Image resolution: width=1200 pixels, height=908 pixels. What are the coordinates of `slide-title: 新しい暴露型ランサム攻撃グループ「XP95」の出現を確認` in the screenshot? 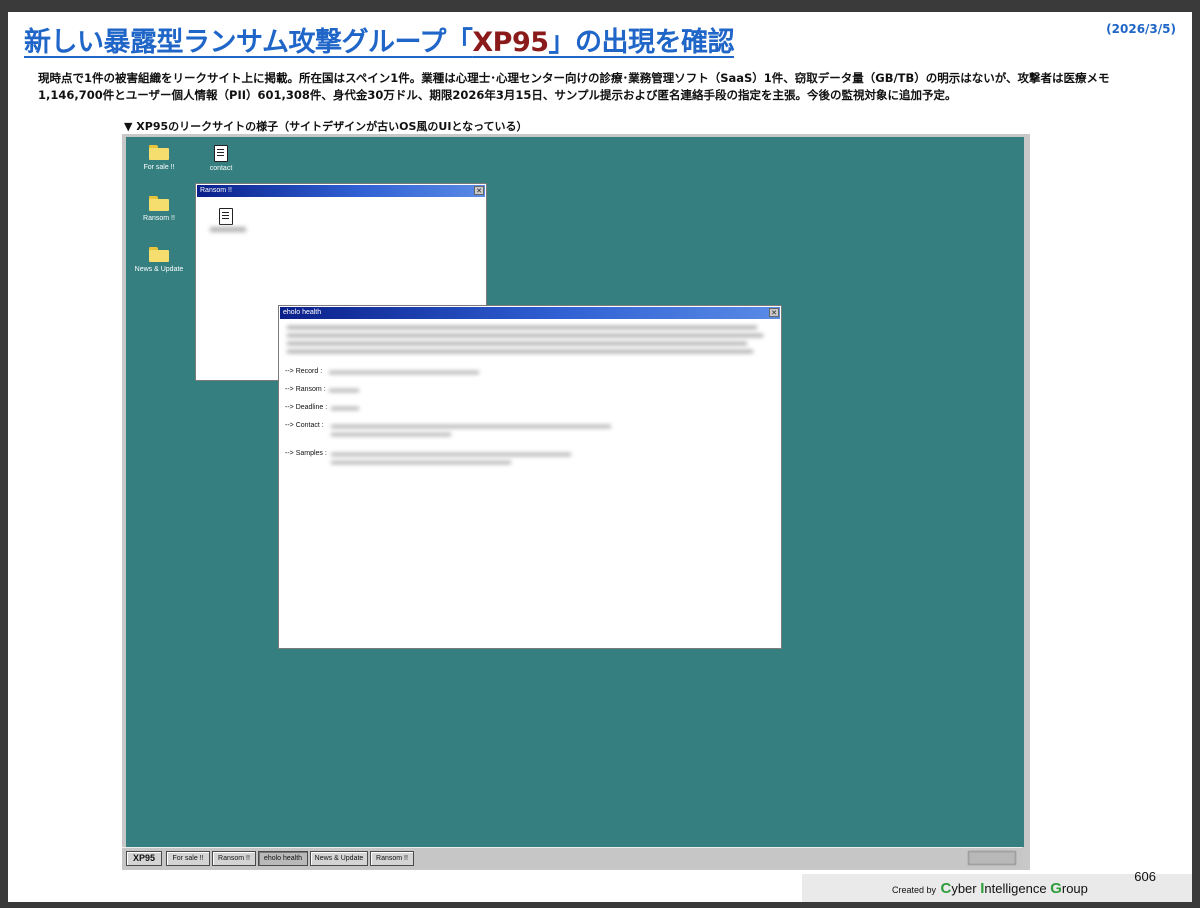 It's located at (379, 39).